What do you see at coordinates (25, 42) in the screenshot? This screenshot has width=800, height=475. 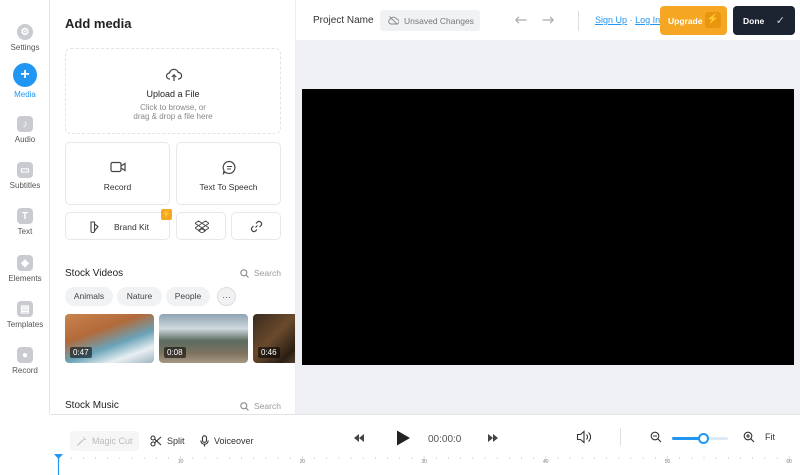 I see `sidebar-item-settings: ⚙ Settings` at bounding box center [25, 42].